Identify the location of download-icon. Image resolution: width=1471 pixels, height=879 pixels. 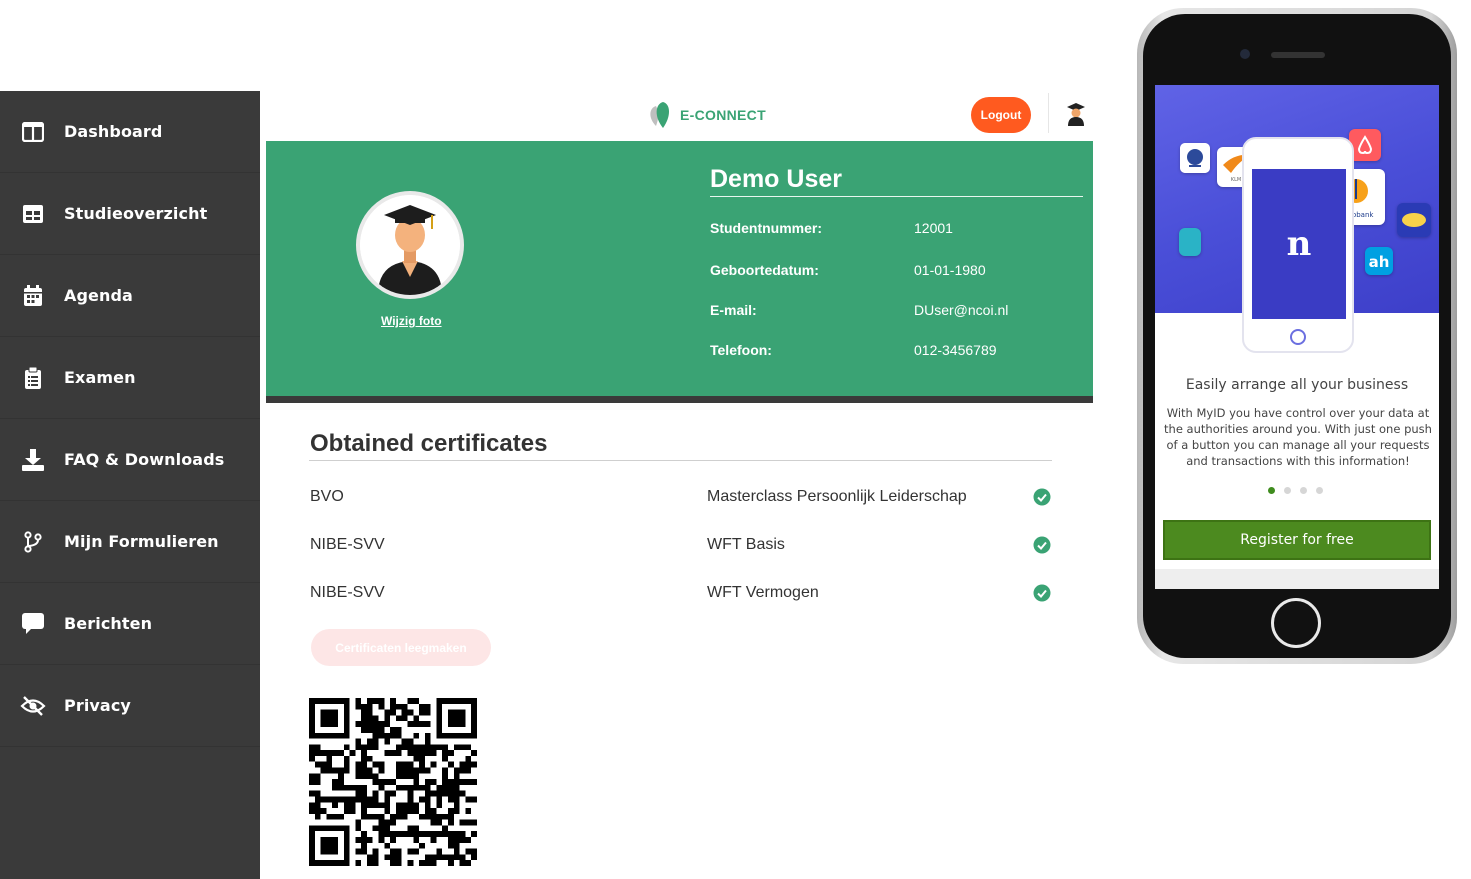
(33, 460).